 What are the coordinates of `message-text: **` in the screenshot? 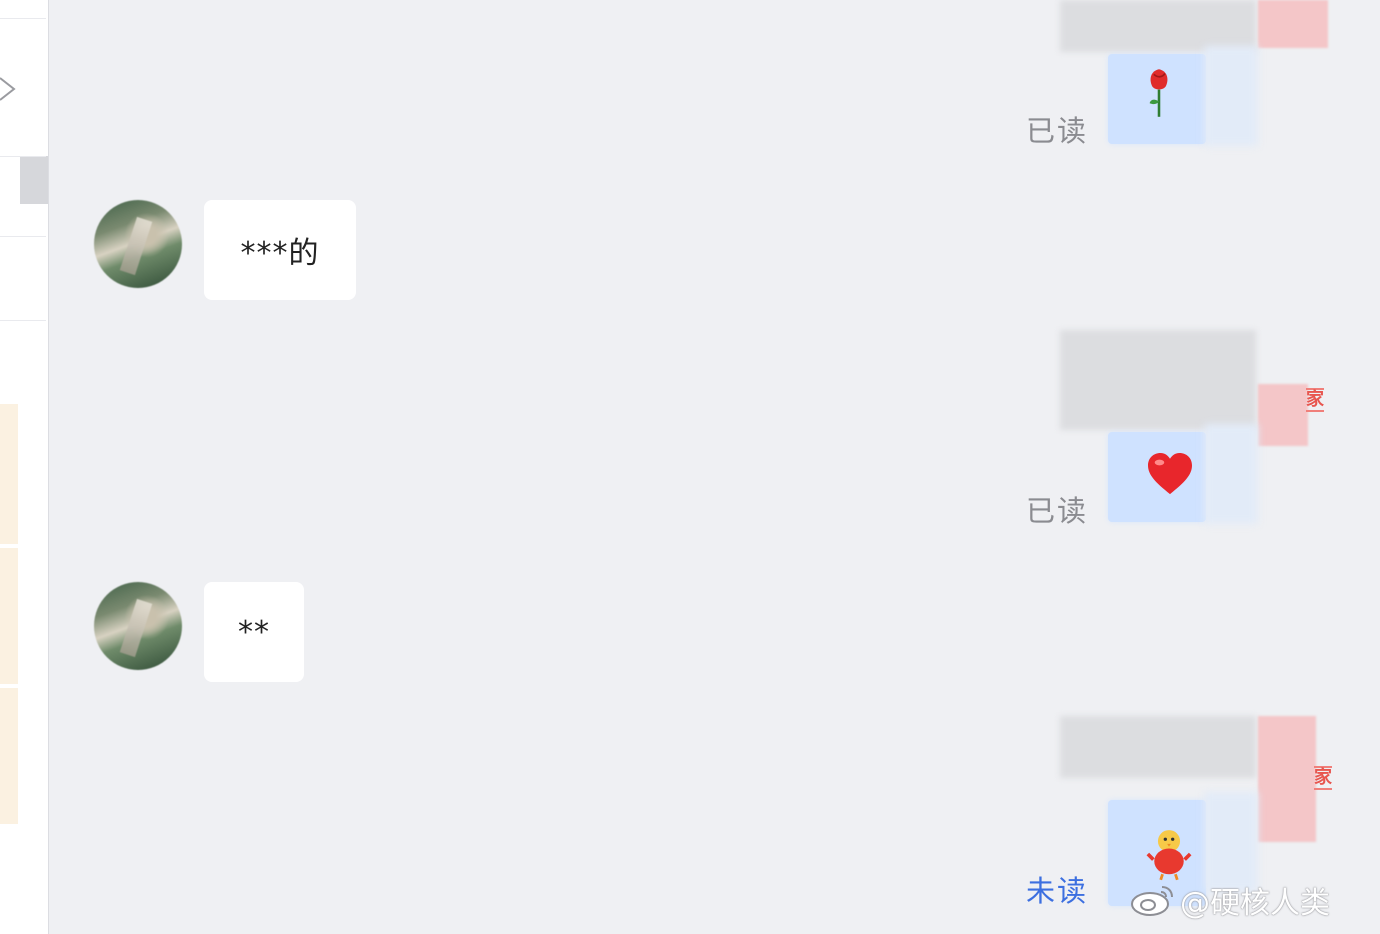 It's located at (254, 632).